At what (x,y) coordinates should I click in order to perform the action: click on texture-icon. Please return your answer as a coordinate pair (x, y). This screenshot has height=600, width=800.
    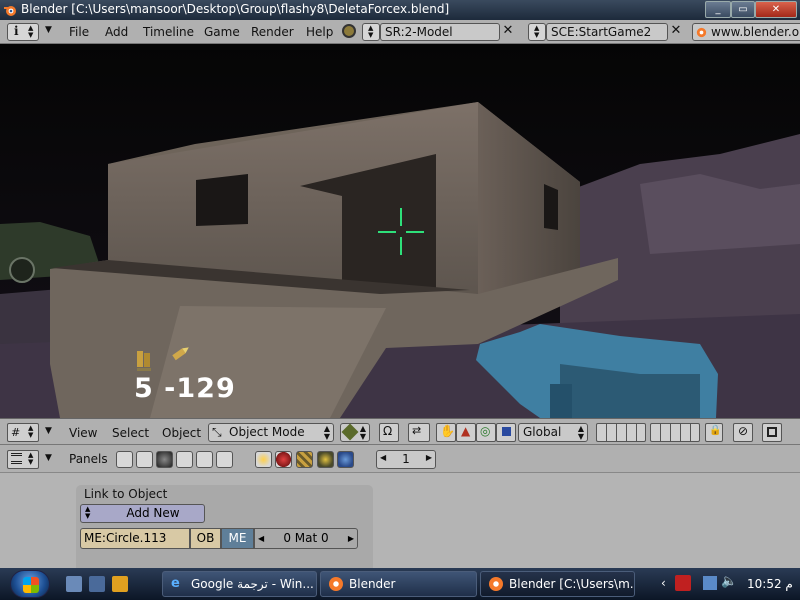
    Looking at the image, I should click on (304, 459).